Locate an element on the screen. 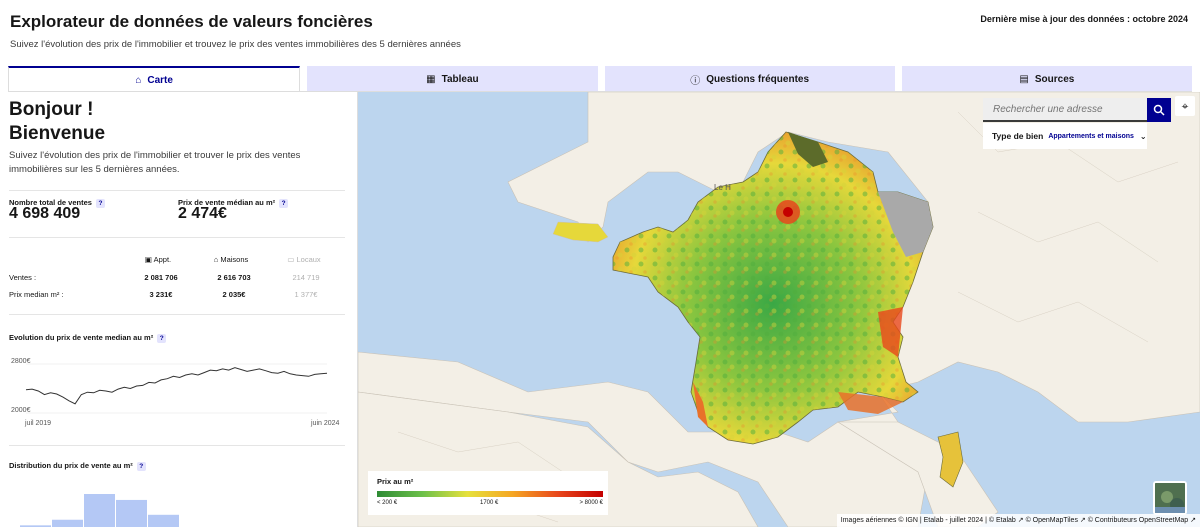 Image resolution: width=1200 pixels, height=527 pixels. tab-label: Questions fréquentes is located at coordinates (758, 79).